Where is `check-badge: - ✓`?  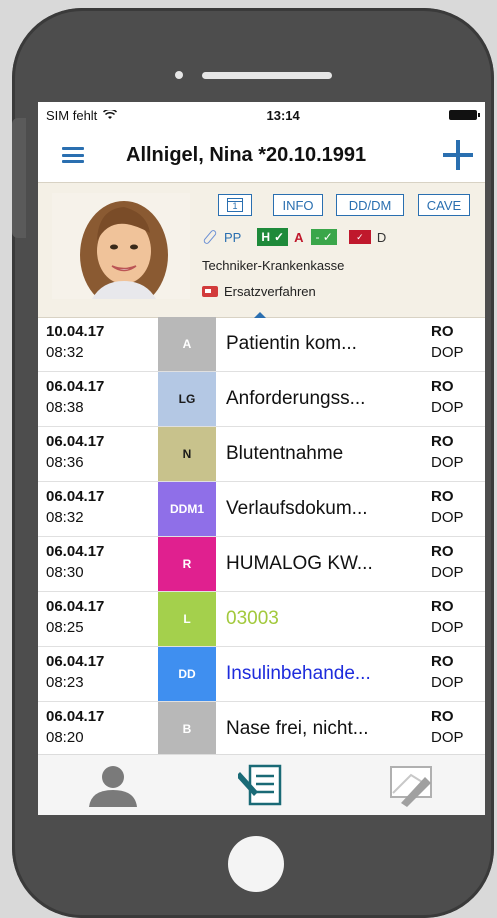
check-badge: - ✓ is located at coordinates (324, 237).